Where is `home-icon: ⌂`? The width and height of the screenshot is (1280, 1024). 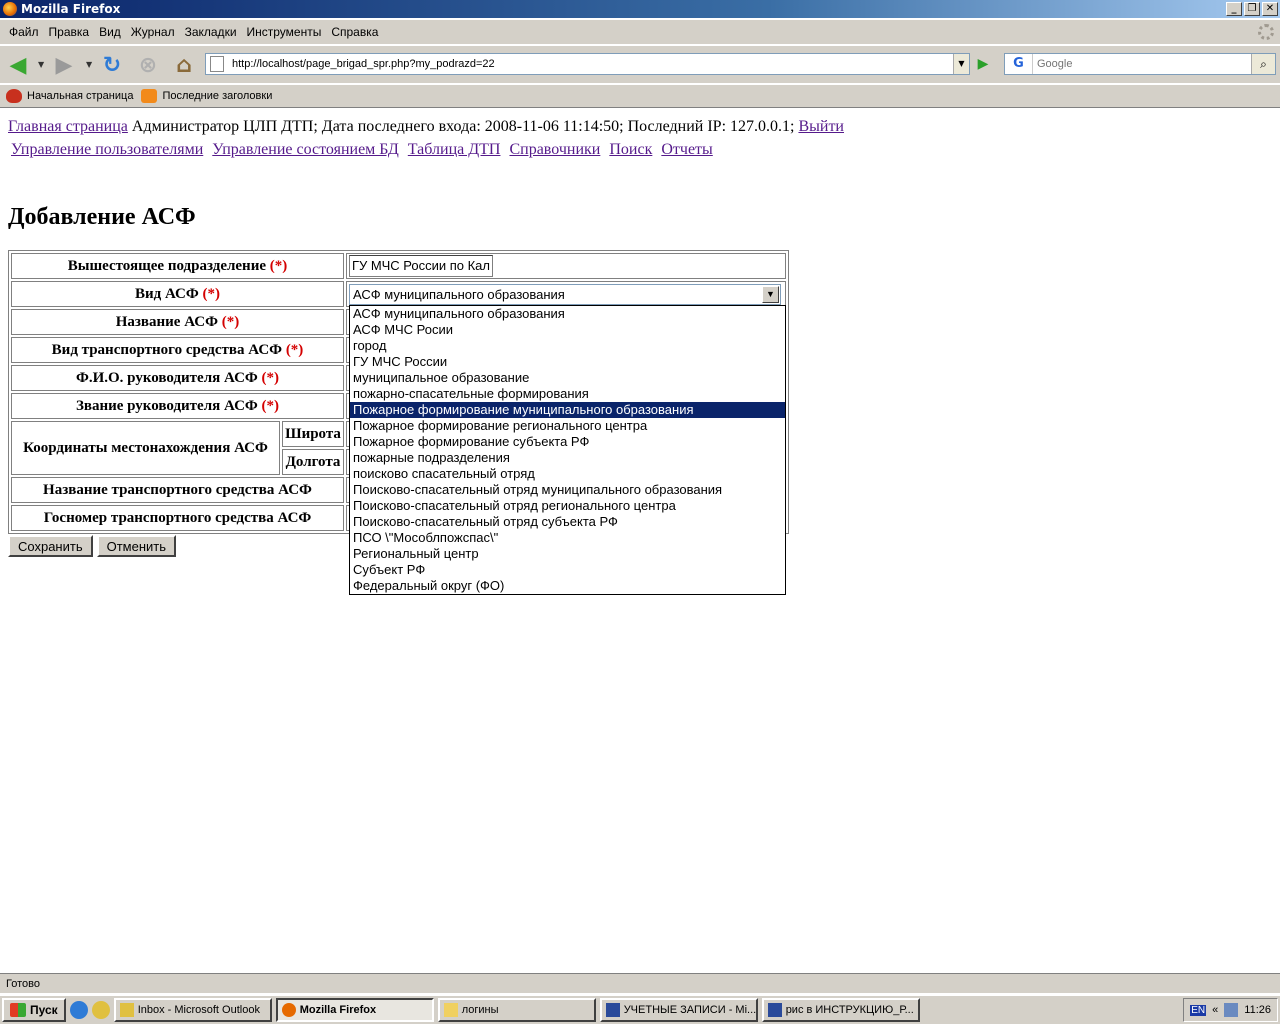
home-icon: ⌂ is located at coordinates (184, 65).